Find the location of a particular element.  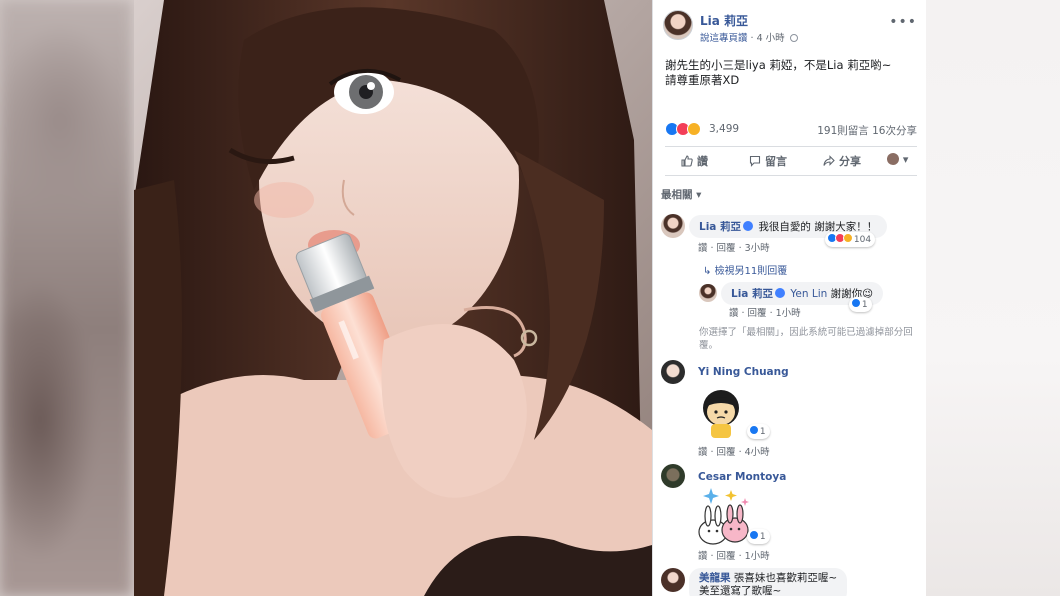

comment-actions: 讚 · 回覆 · 3小時 is located at coordinates (734, 247).